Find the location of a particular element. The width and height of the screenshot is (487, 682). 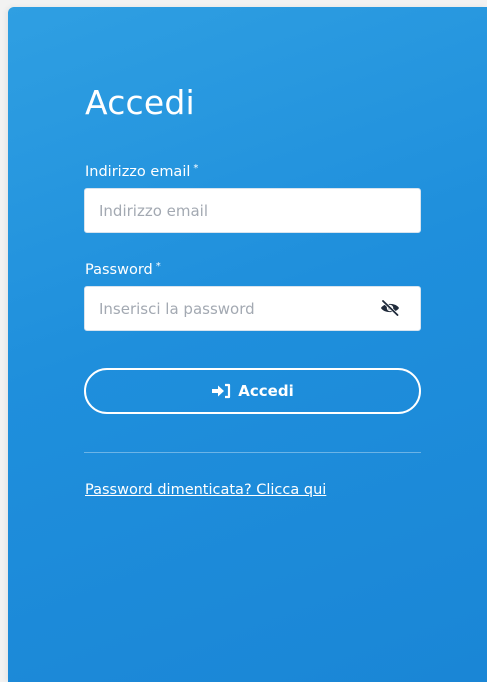

login-button: Accedi is located at coordinates (252, 391).